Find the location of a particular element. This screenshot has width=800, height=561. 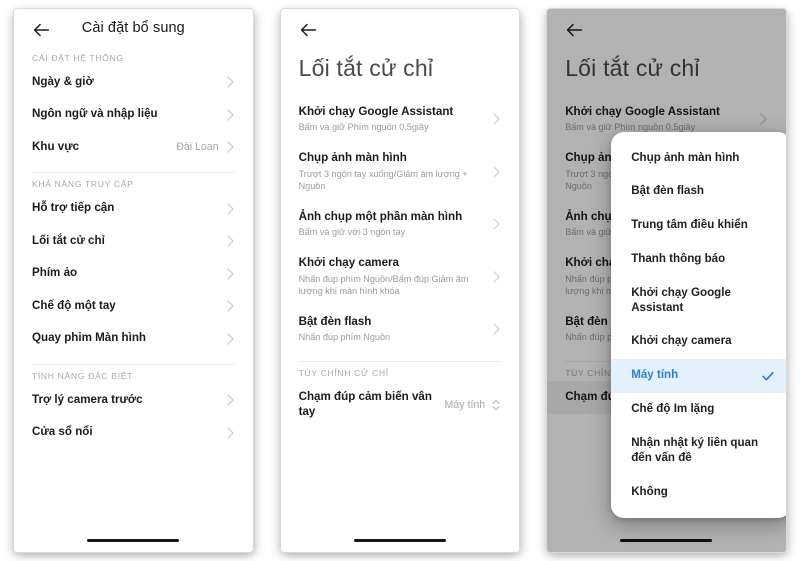

row-subtitle: Bấm và giữ với 3 ngón tay is located at coordinates (352, 232).